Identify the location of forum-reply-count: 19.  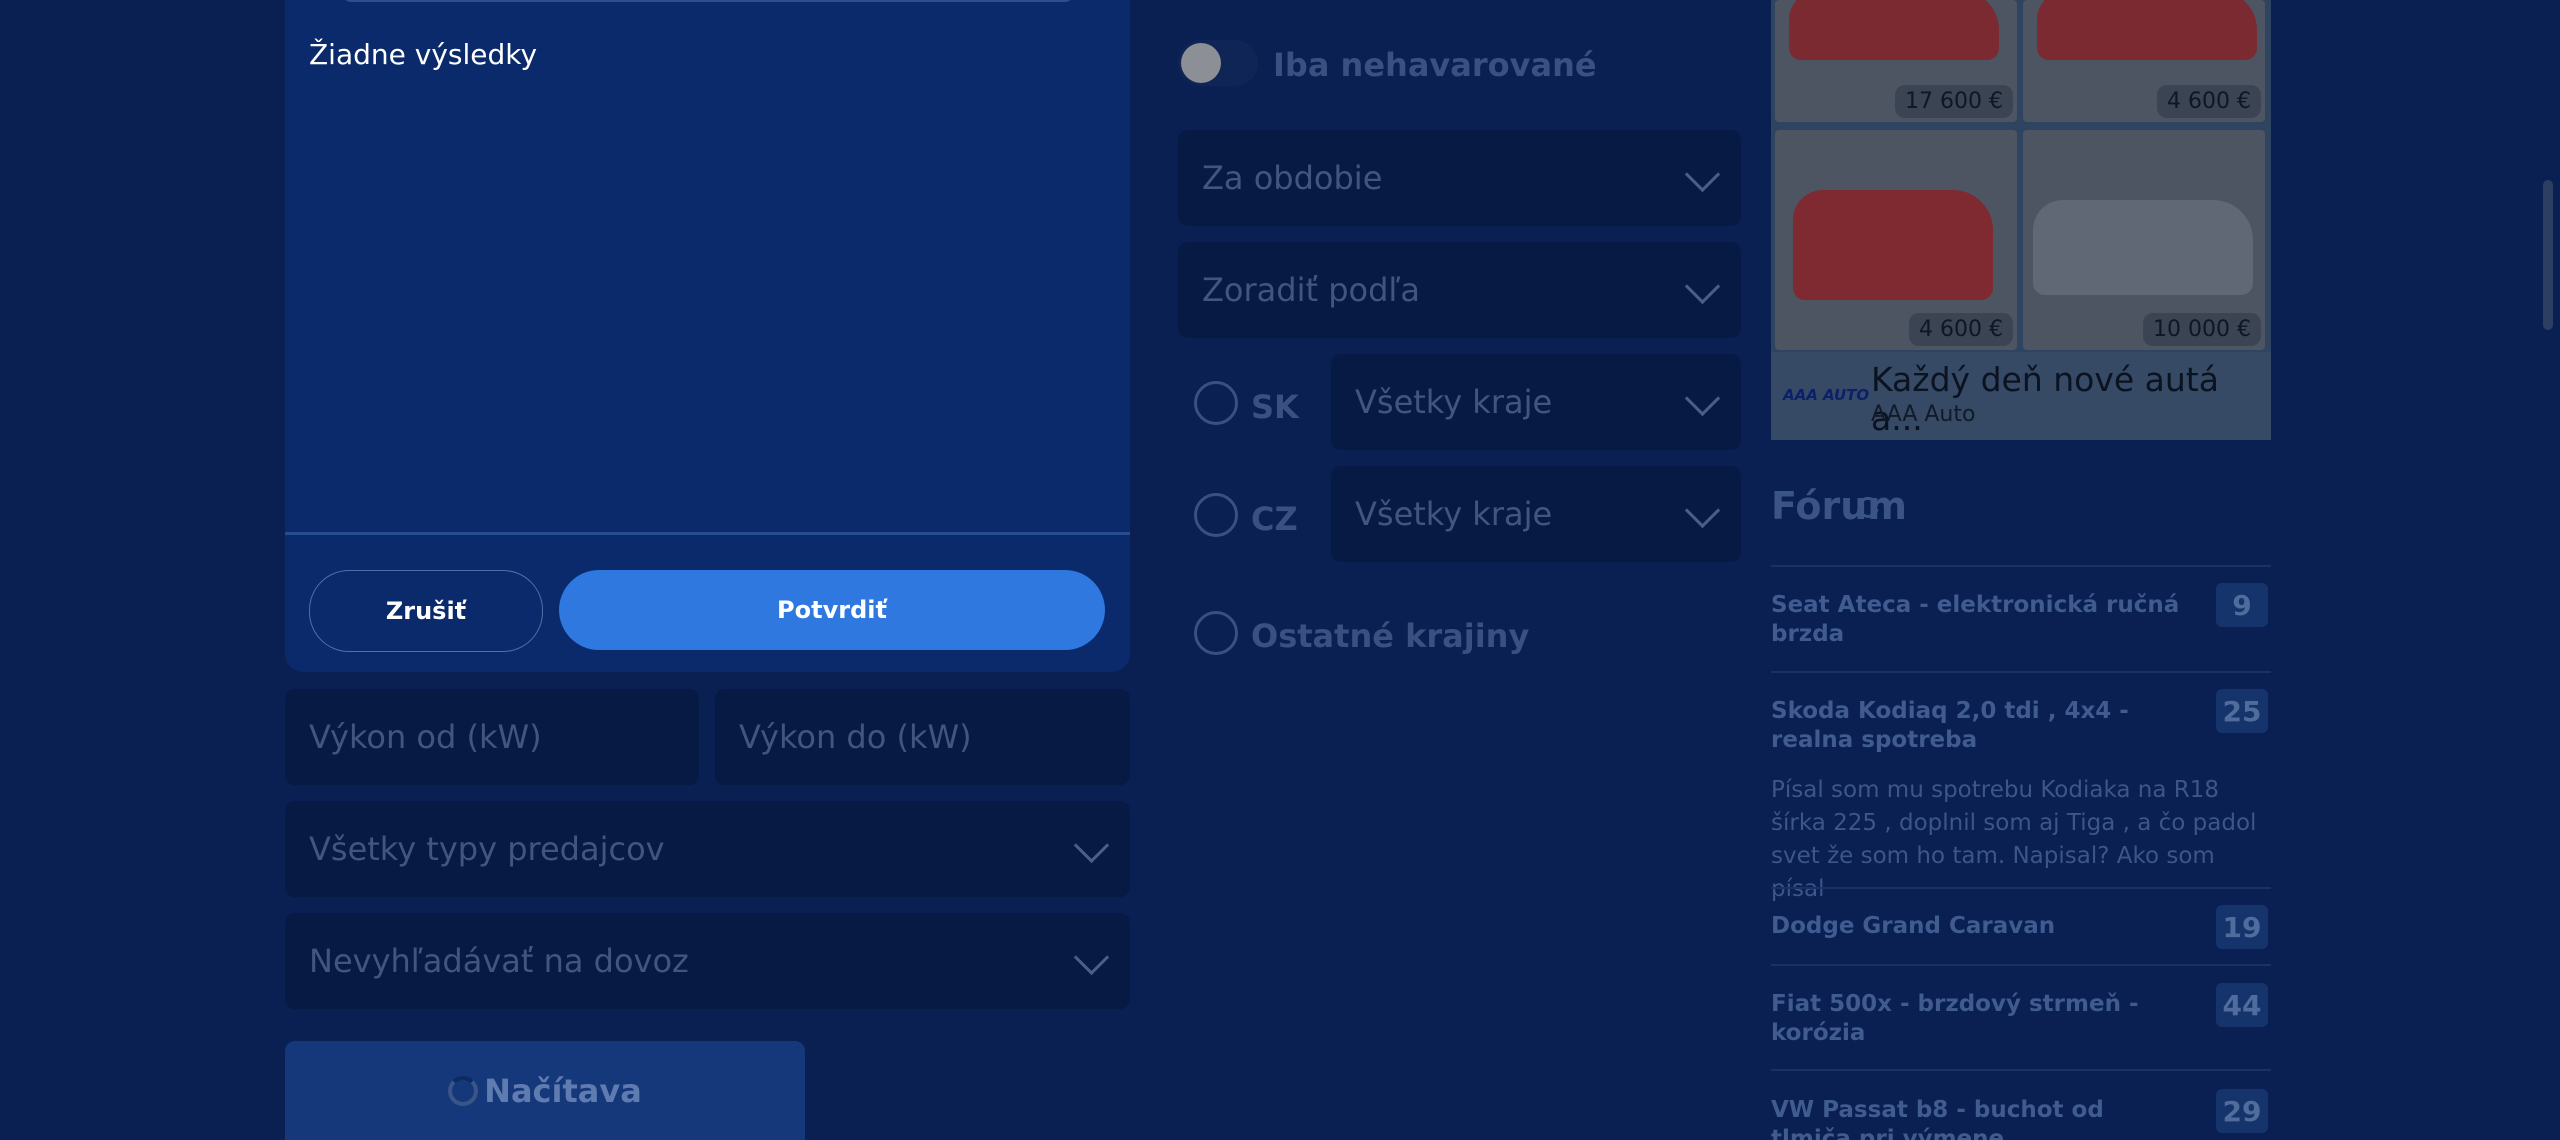
(2242, 927).